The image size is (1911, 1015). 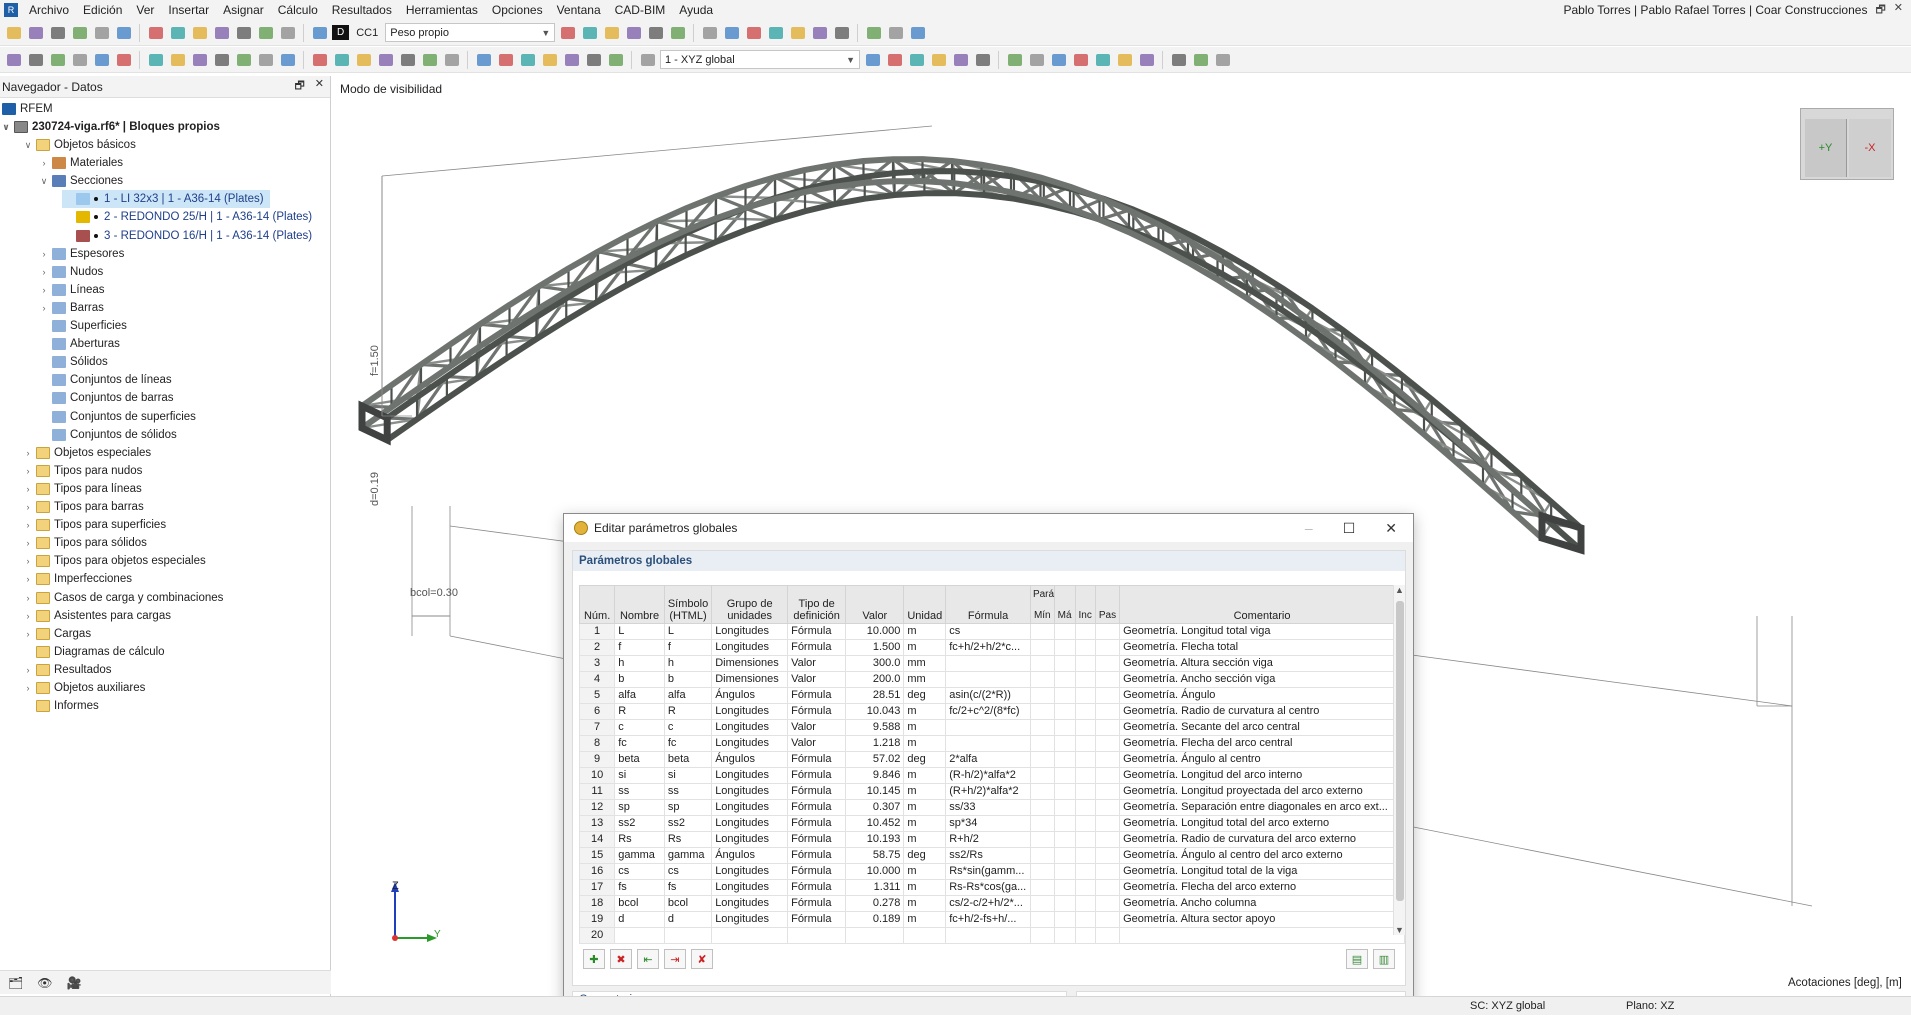 What do you see at coordinates (594, 959) in the screenshot?
I see `add-row-button: ✚` at bounding box center [594, 959].